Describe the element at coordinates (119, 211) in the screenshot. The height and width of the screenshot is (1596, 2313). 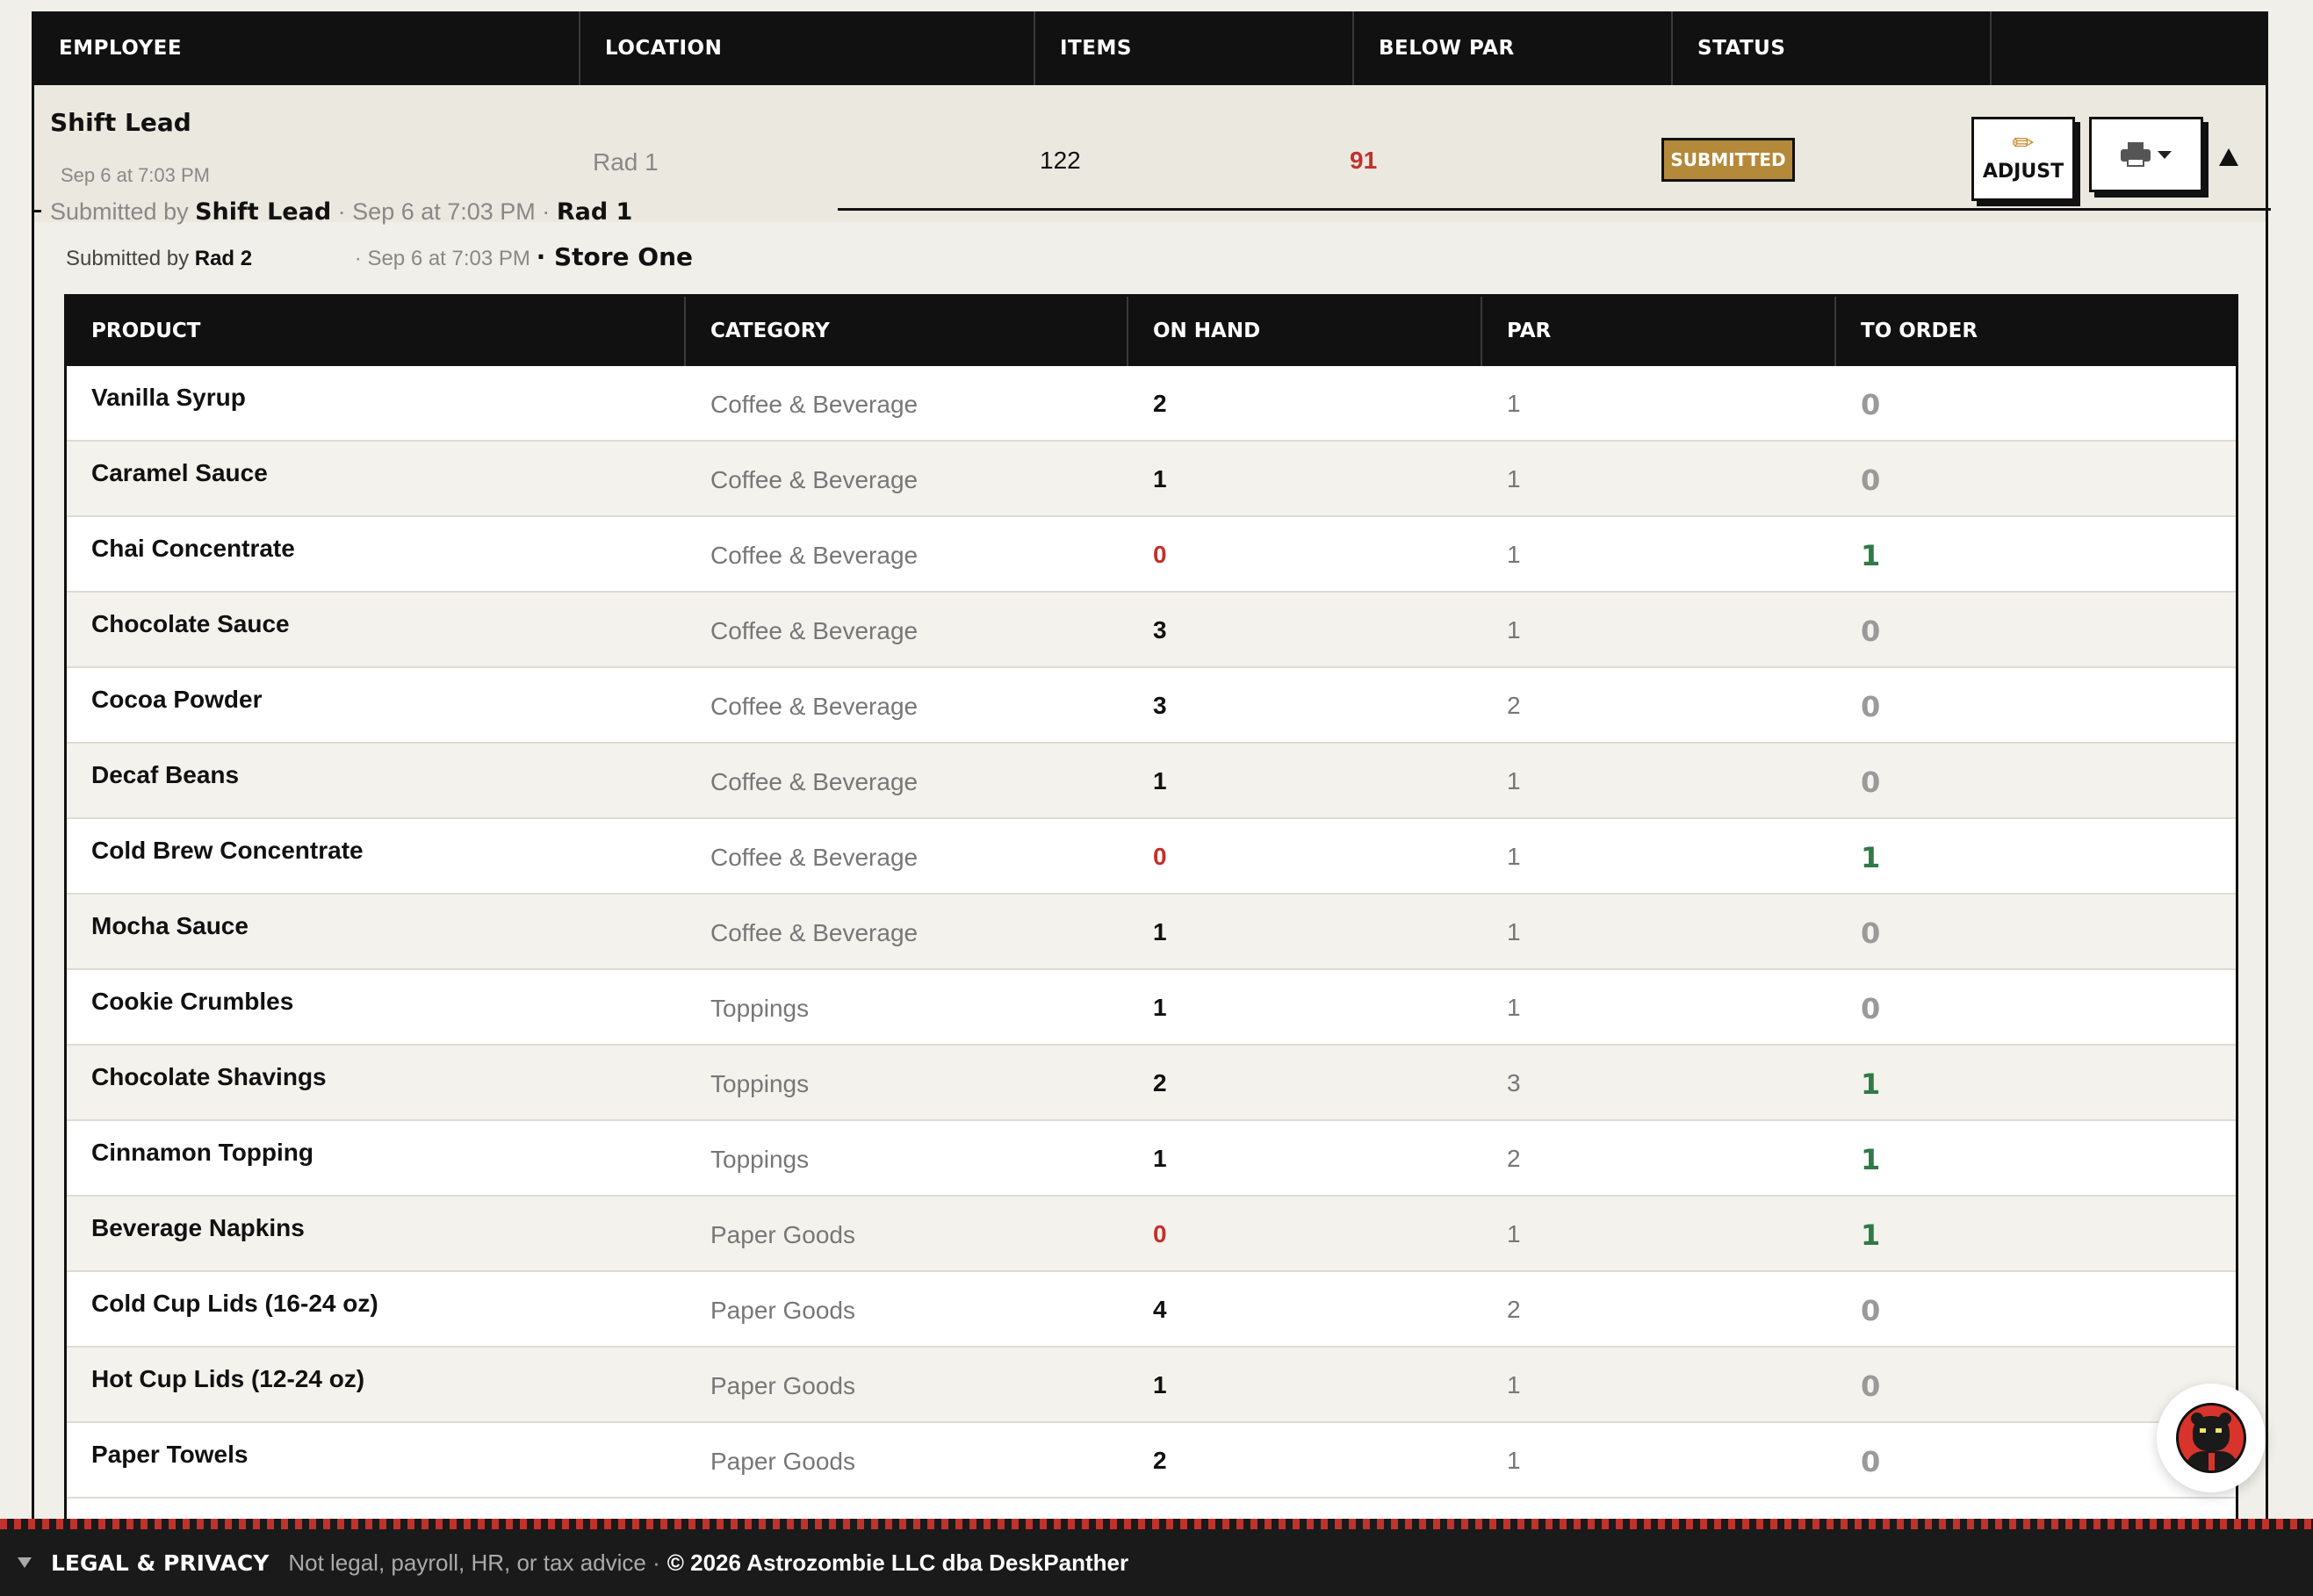
I see `submitted-by-label: Submitted by` at that location.